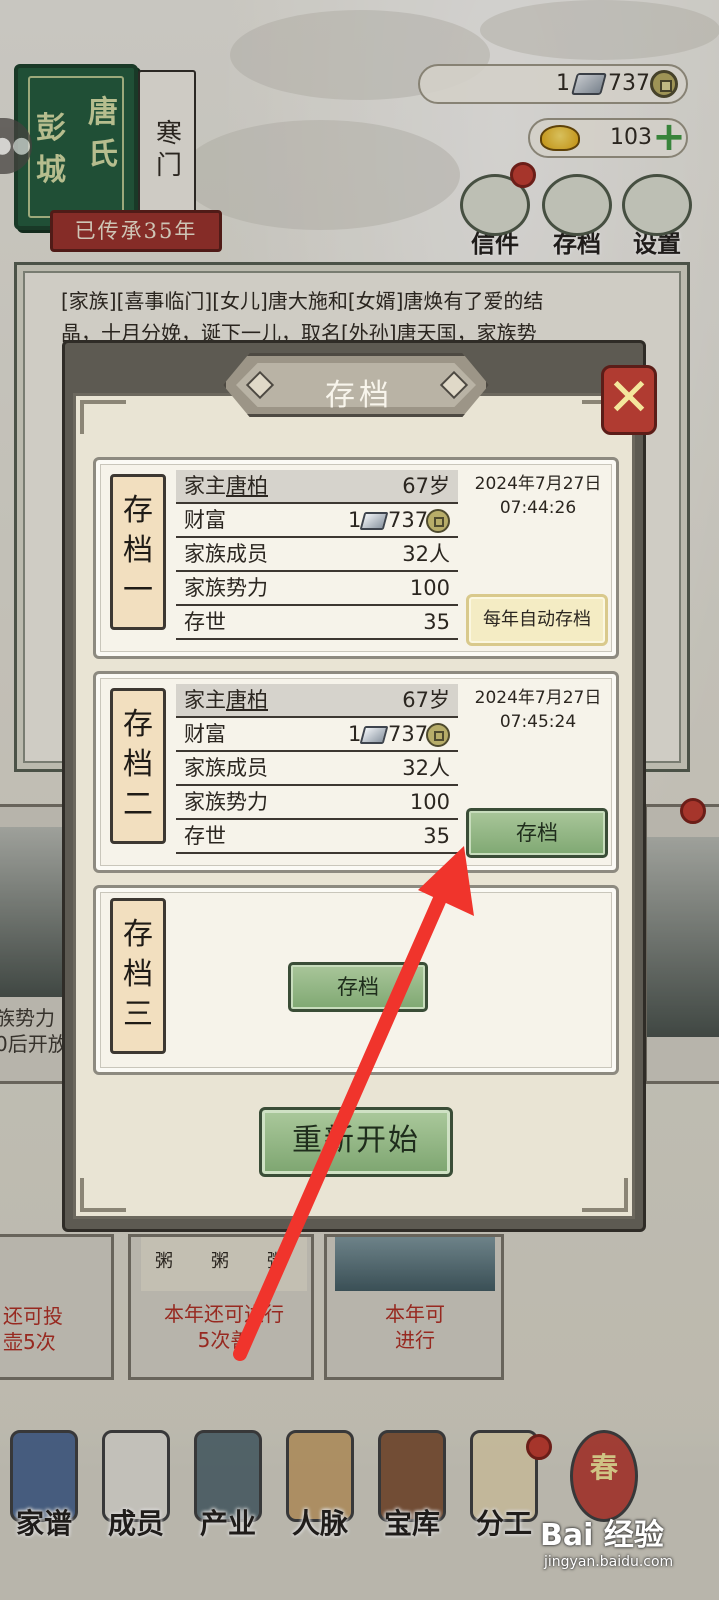 This screenshot has width=719, height=1600. I want to click on slot-timestamp: 2024年7月27日 07:44:26, so click(538, 496).